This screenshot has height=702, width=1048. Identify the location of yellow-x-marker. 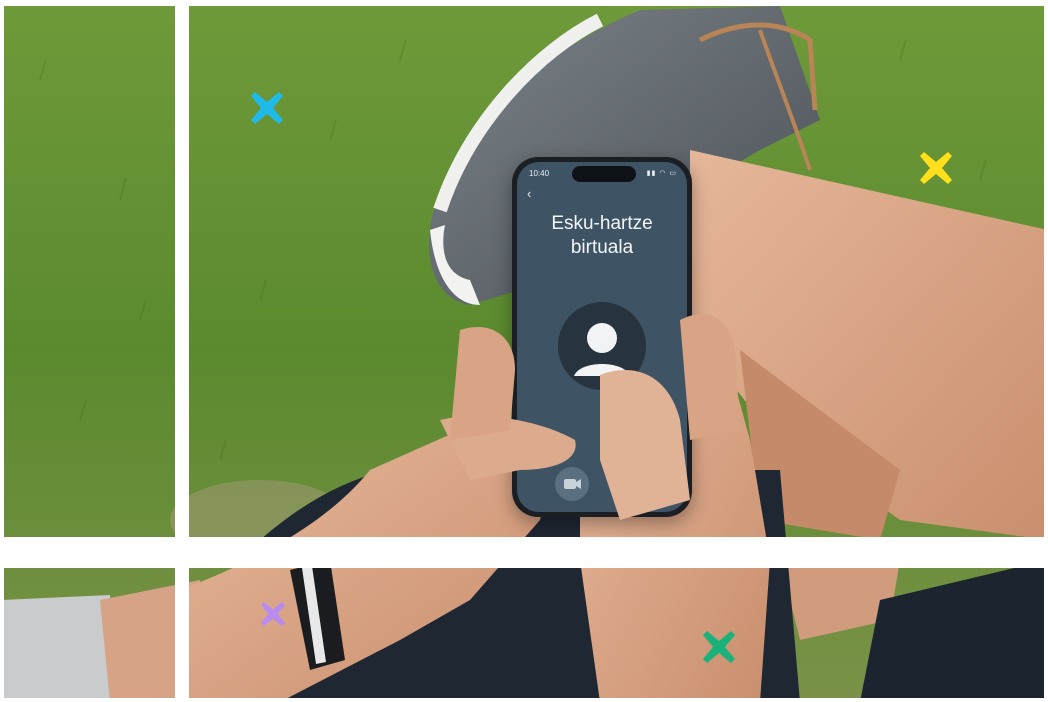
(936, 168).